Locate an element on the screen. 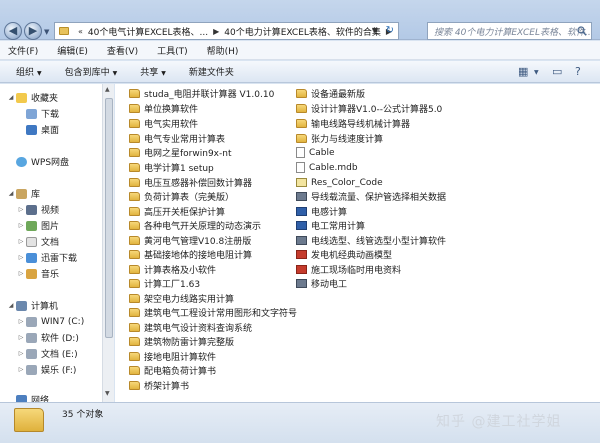 This screenshot has width=600, height=443. file-name: 张力与线速度计算 is located at coordinates (347, 140).